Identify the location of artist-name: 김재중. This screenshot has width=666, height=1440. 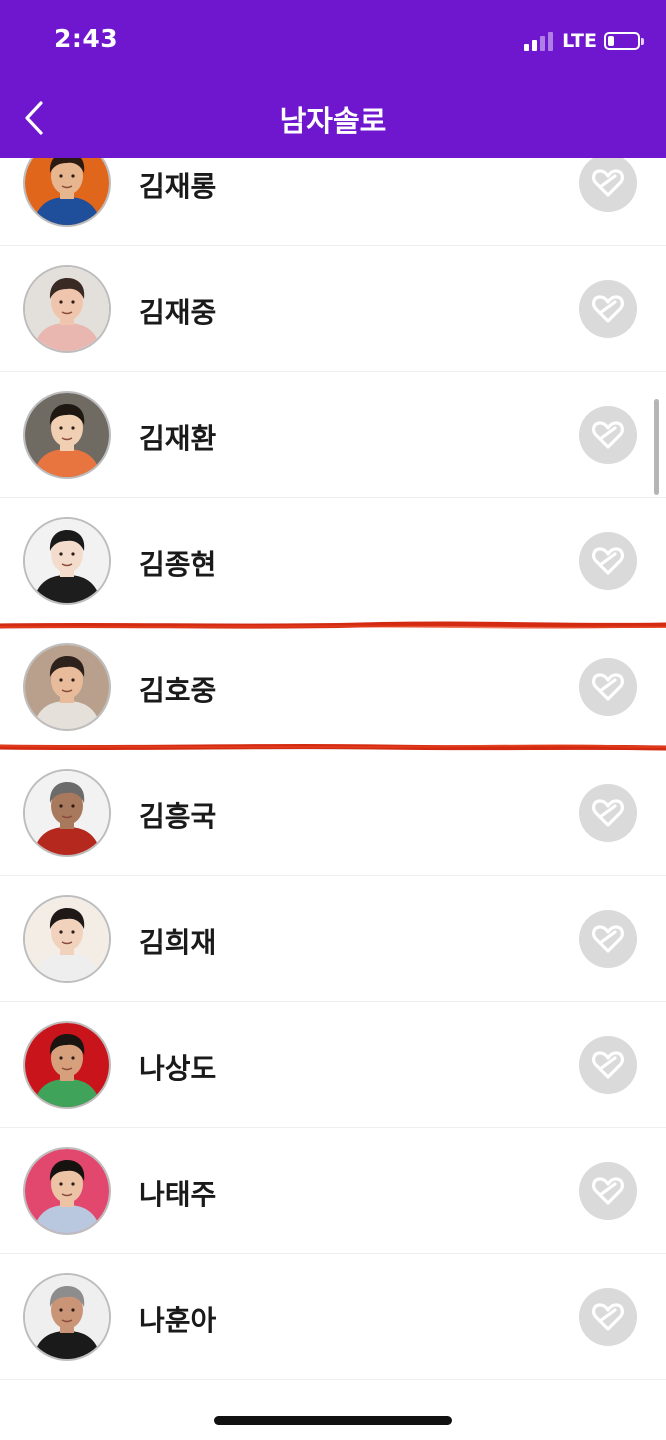
(178, 312).